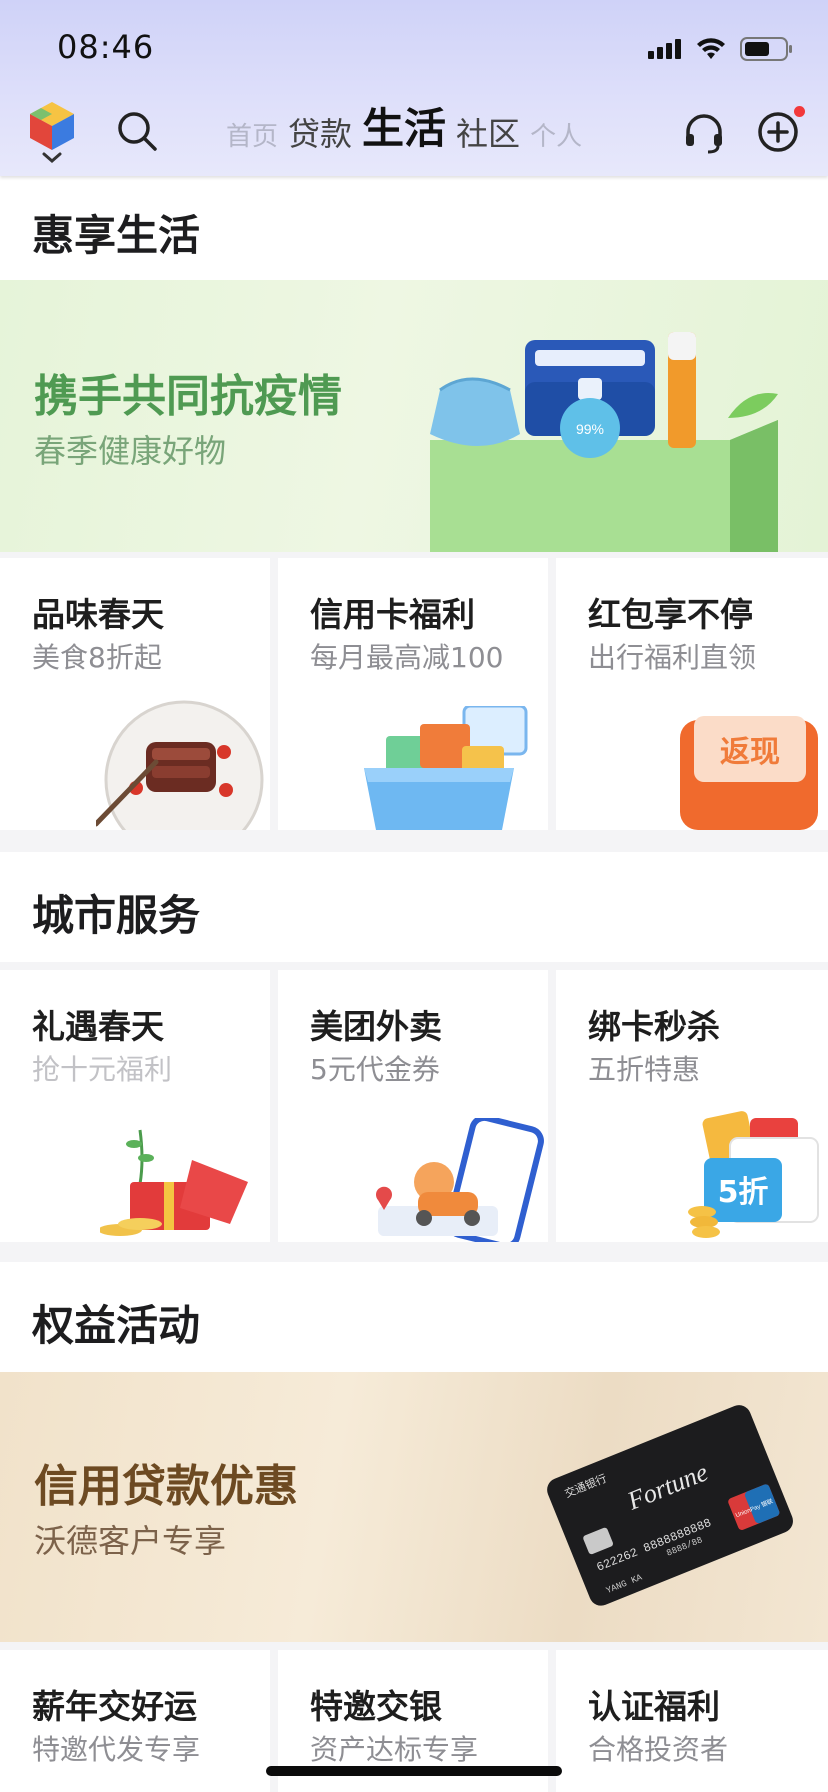 The image size is (828, 1792). Describe the element at coordinates (749, 773) in the screenshot. I see `cashback-envelope-illustration: 返现` at that location.